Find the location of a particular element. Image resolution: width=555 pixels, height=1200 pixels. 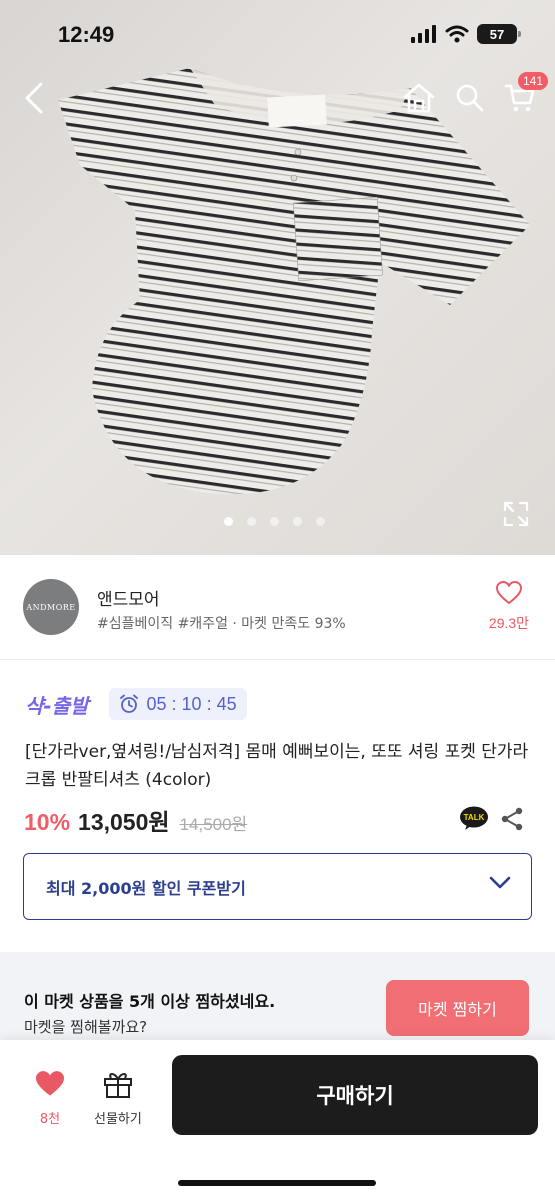

chevron-left-icon is located at coordinates (34, 98).